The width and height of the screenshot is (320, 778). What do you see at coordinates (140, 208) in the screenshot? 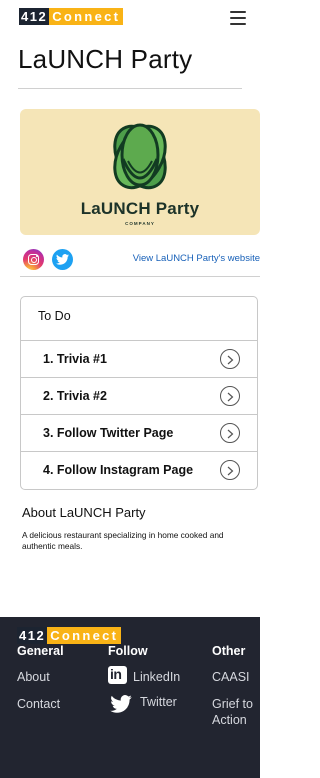
I see `brand-name: LaUNCH Party` at bounding box center [140, 208].